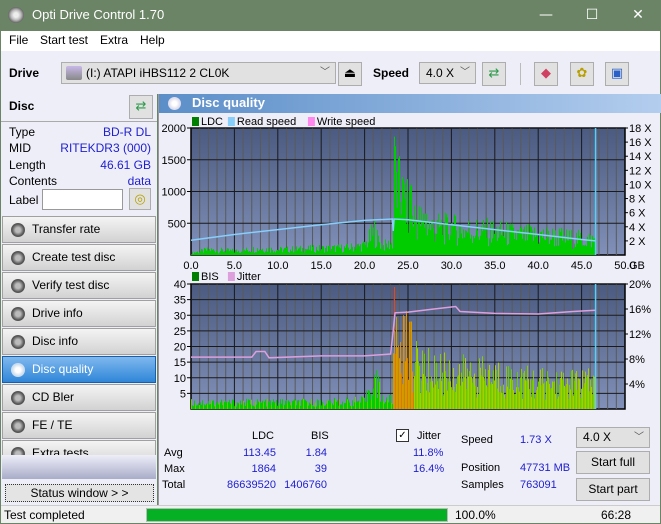  What do you see at coordinates (79, 229) in the screenshot?
I see `nav-transfer-rate: Transfer rate` at bounding box center [79, 229].